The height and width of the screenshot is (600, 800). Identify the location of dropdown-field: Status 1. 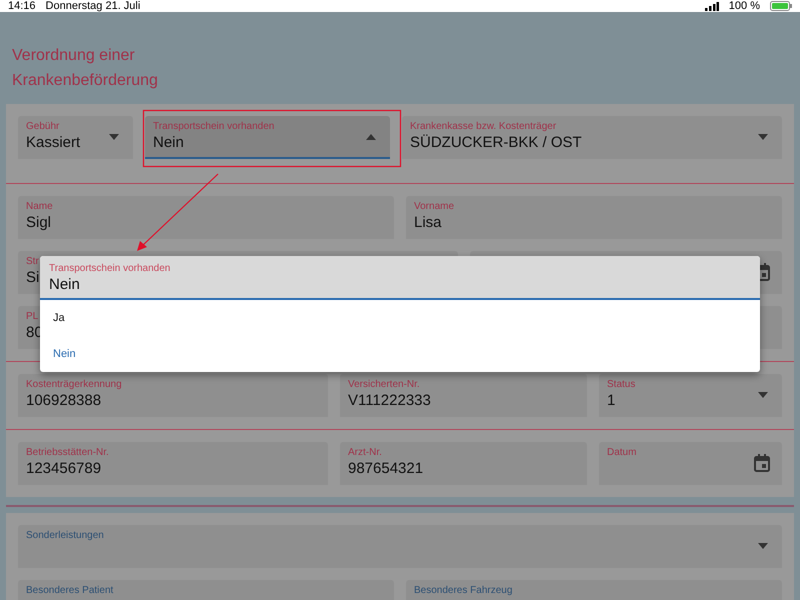
(690, 395).